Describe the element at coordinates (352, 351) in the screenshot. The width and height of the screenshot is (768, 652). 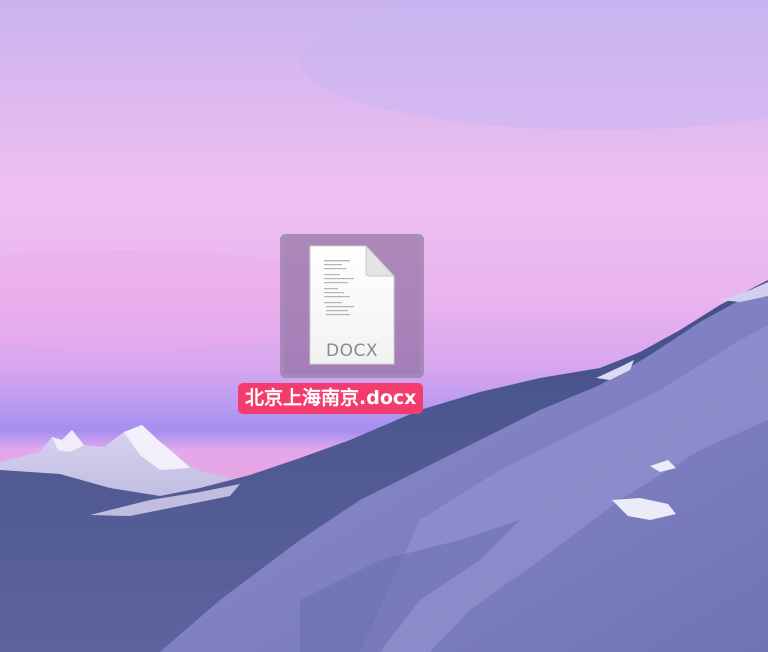
I see `file-extension-badge: DOCX` at that location.